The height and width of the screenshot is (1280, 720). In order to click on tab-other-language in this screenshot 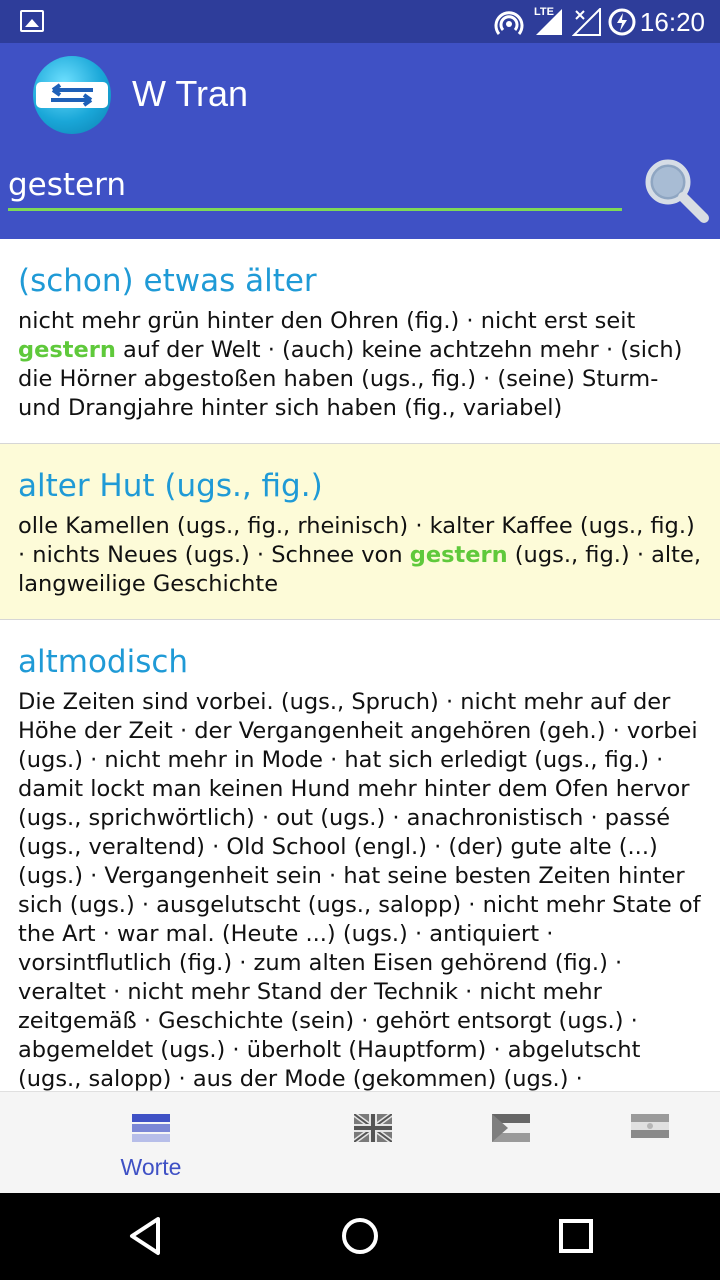, I will do `click(650, 1142)`.